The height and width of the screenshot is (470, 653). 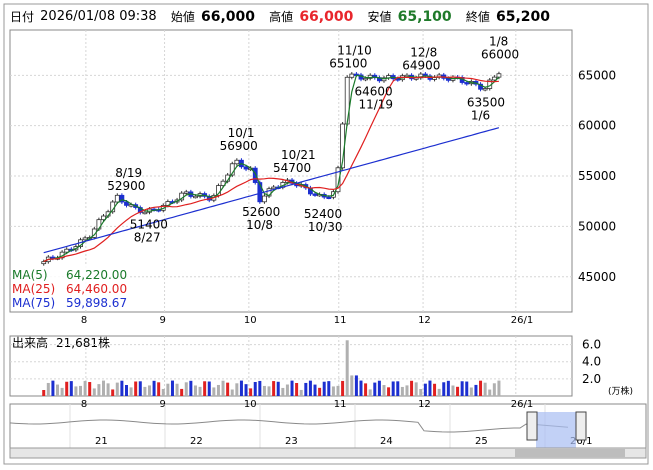 What do you see at coordinates (373, 91) in the screenshot?
I see `price-annotation: 64600` at bounding box center [373, 91].